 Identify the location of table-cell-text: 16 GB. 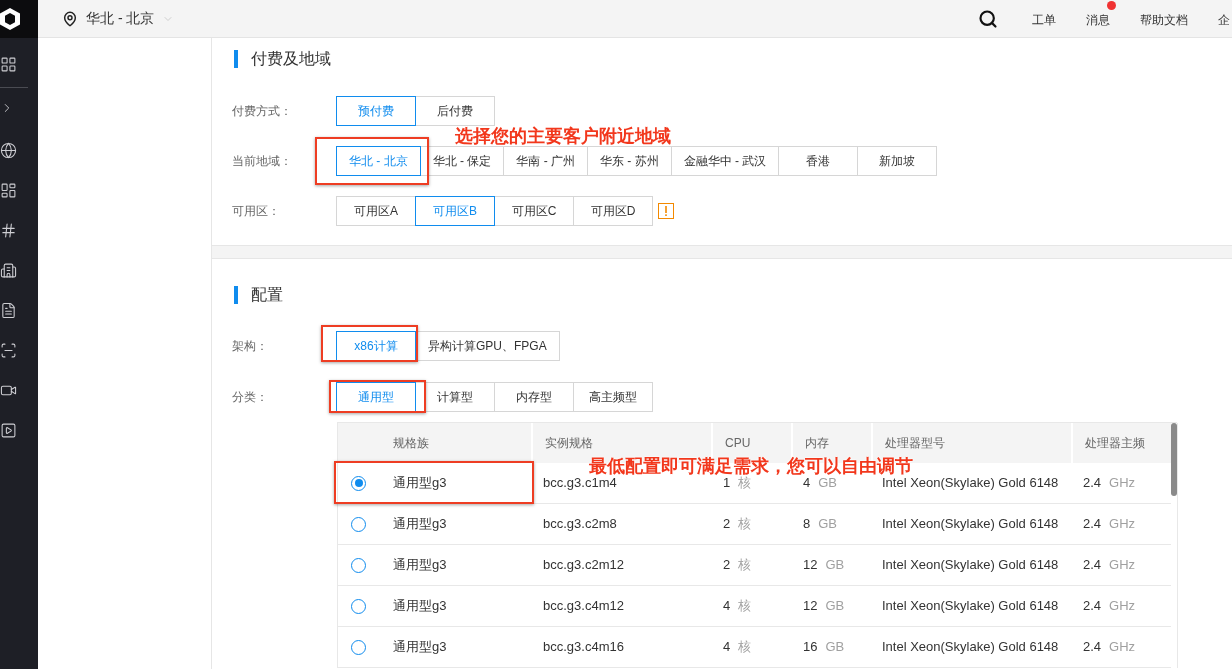
(824, 647).